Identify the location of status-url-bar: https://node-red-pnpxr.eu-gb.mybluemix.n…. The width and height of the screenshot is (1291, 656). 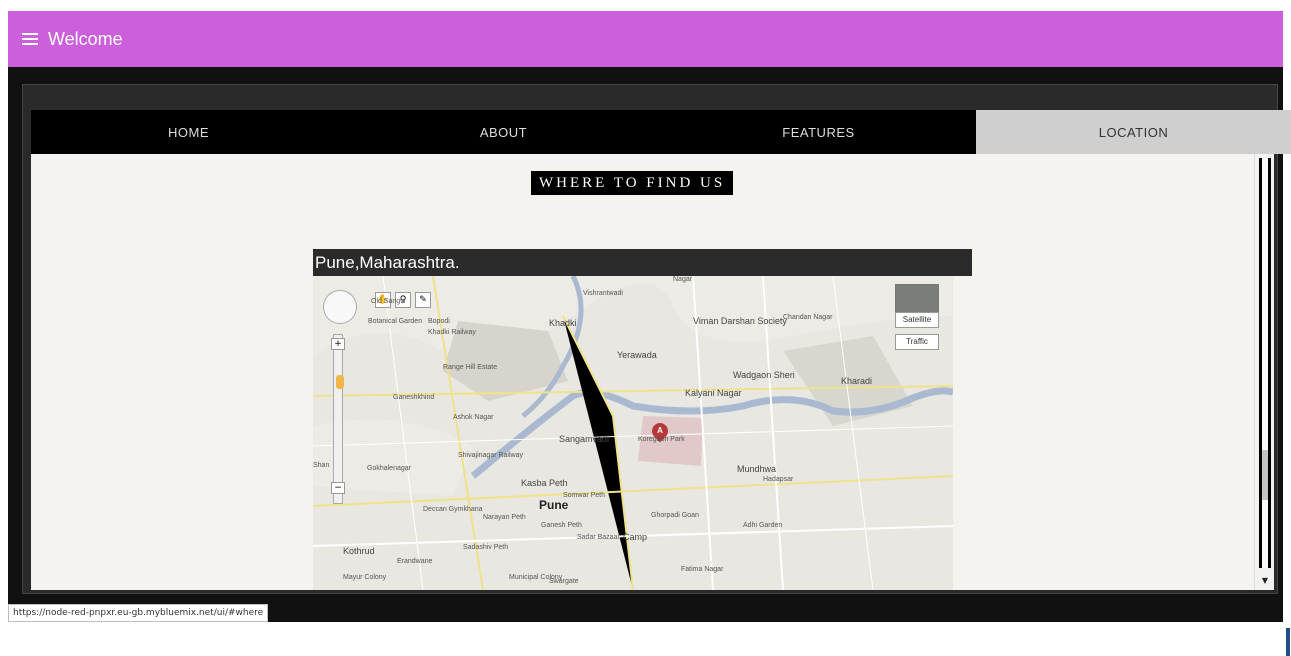
(138, 613).